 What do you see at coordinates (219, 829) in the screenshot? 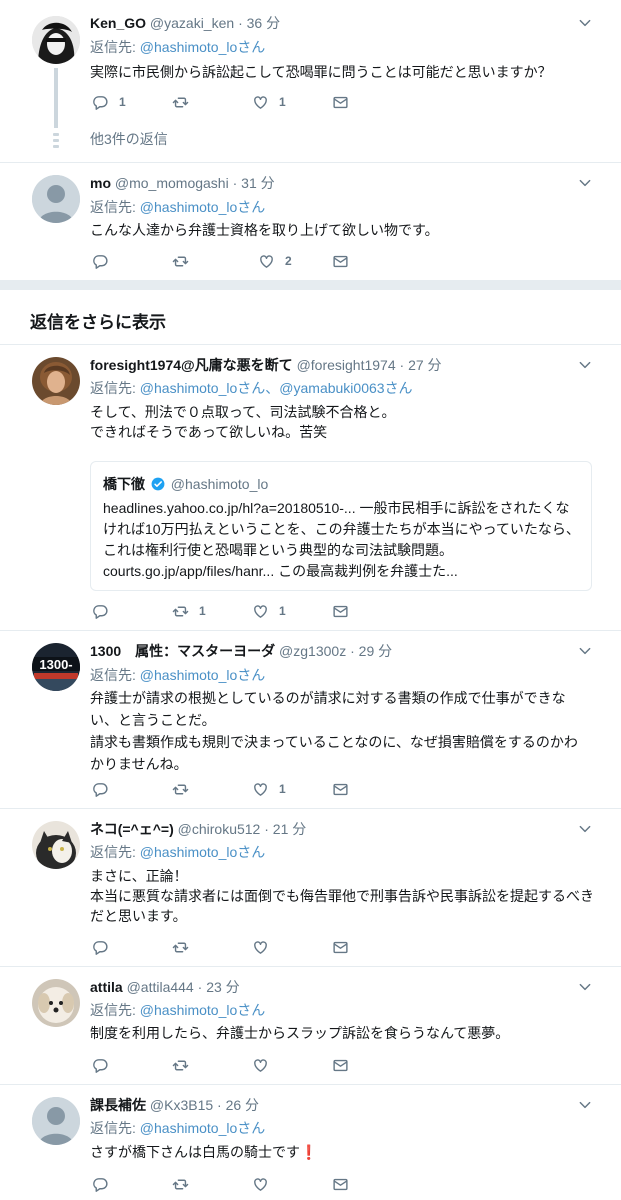
I see `user-handle: @chiroku512` at bounding box center [219, 829].